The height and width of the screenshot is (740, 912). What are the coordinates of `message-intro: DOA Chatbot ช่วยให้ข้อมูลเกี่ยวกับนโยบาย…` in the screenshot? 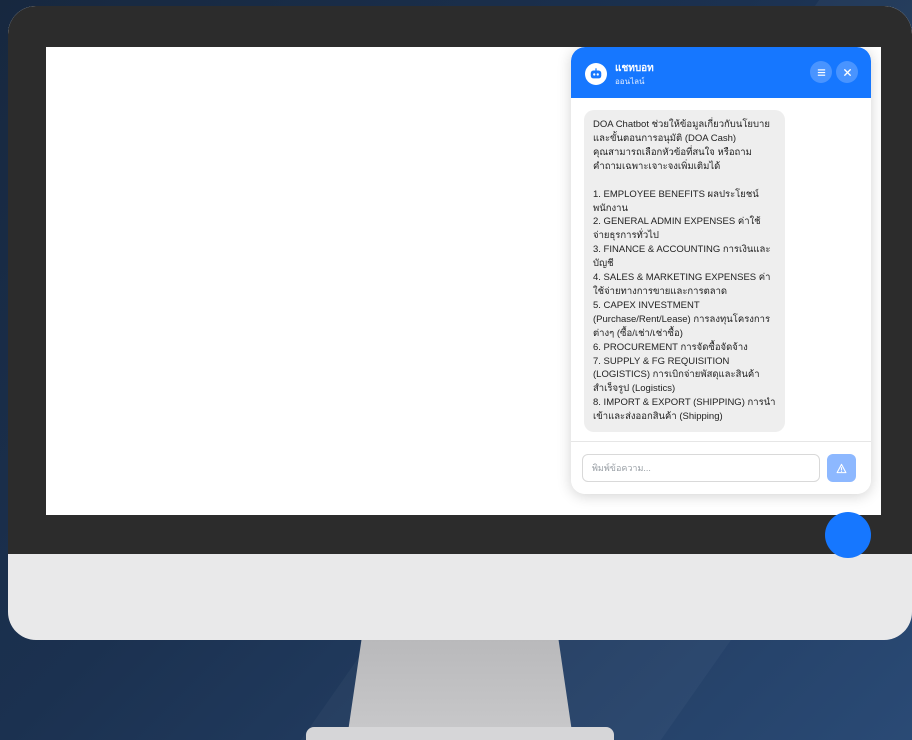 It's located at (681, 131).